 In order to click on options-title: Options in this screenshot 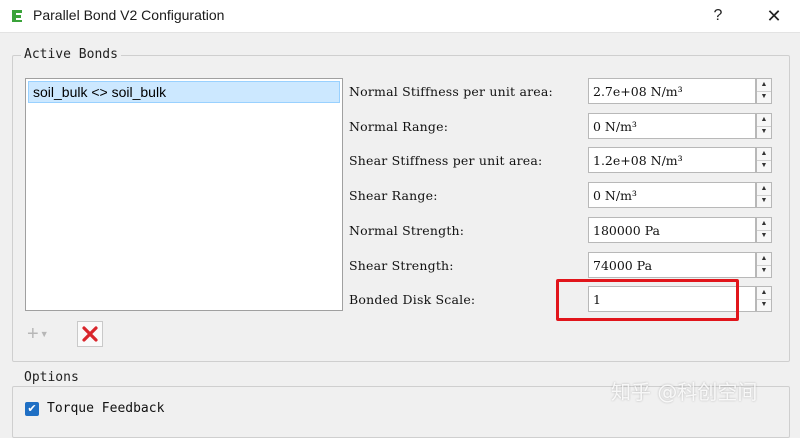, I will do `click(51, 377)`.